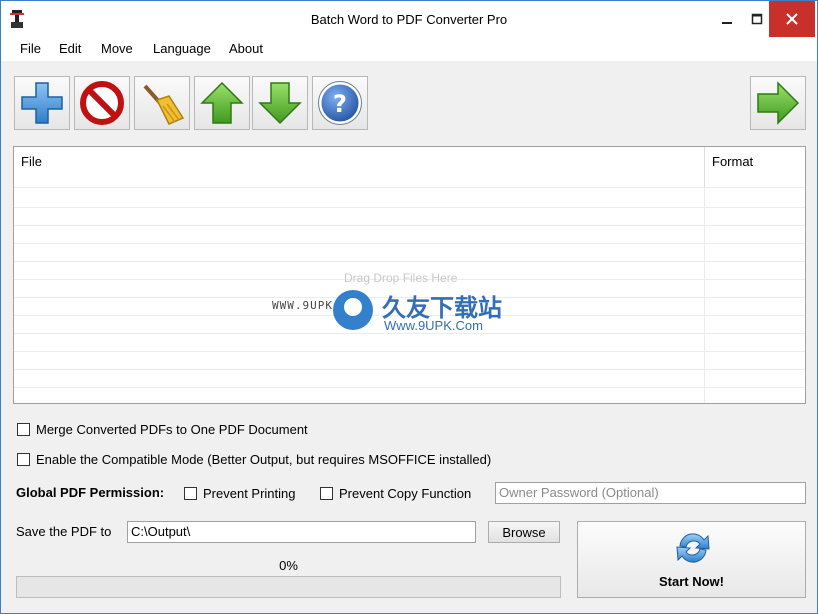 Image resolution: width=818 pixels, height=614 pixels. What do you see at coordinates (412, 315) in the screenshot?
I see `watermark: WWW.9UPK.COM 久友下载站 Www.9UPK.Com` at bounding box center [412, 315].